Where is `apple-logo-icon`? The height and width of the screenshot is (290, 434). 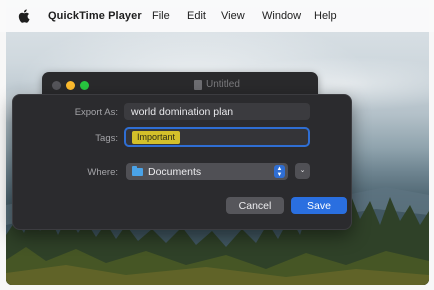
apple-logo-icon is located at coordinates (24, 16).